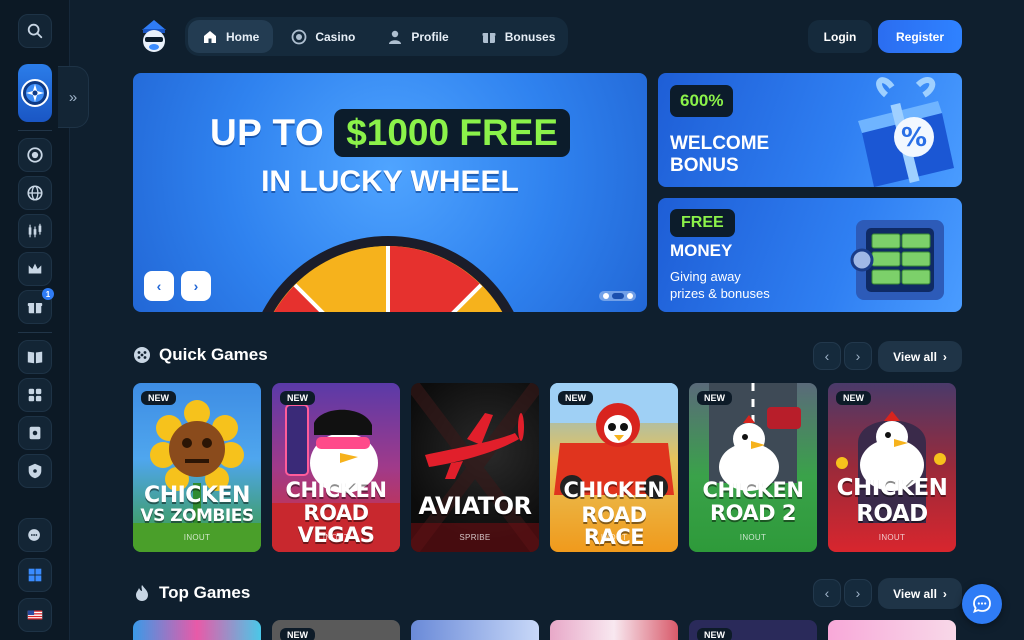 This screenshot has height=640, width=1024. I want to click on lucky-wheel-shortcut, so click(35, 93).